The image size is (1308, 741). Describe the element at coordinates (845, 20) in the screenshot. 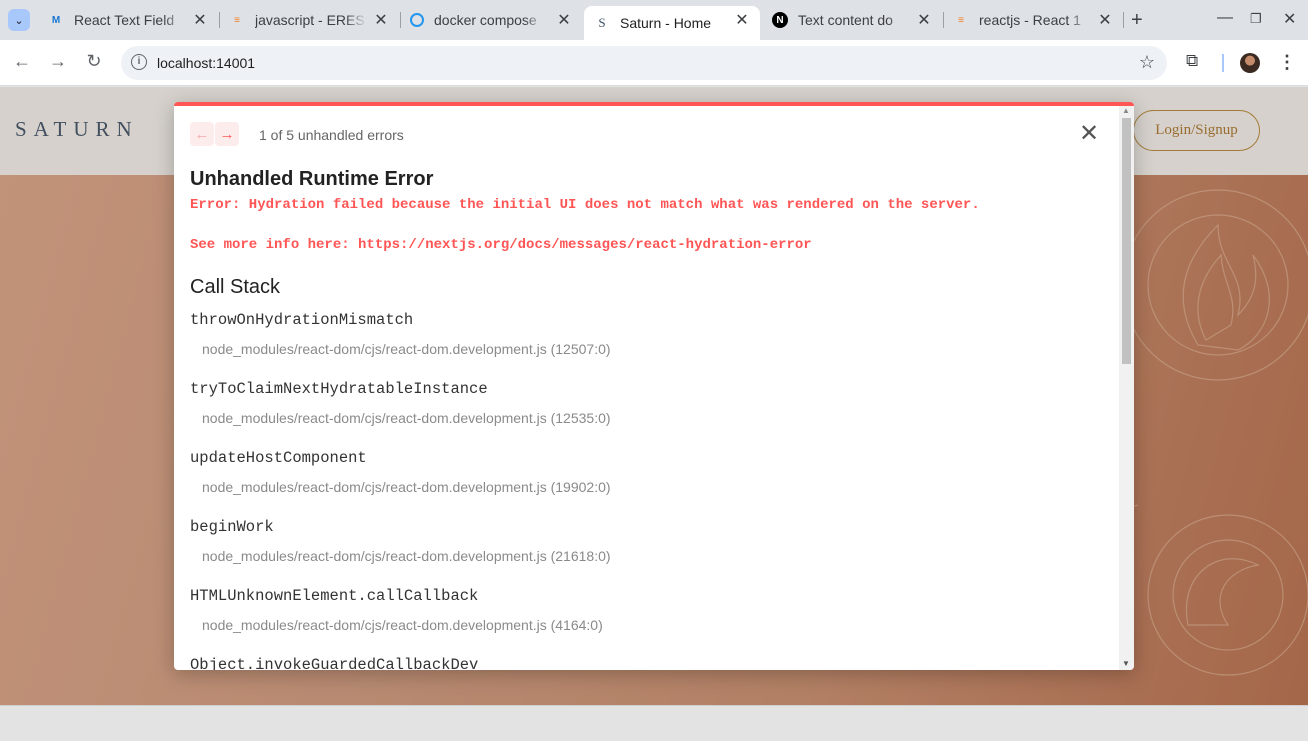

I see `tab-title: Text content do` at that location.